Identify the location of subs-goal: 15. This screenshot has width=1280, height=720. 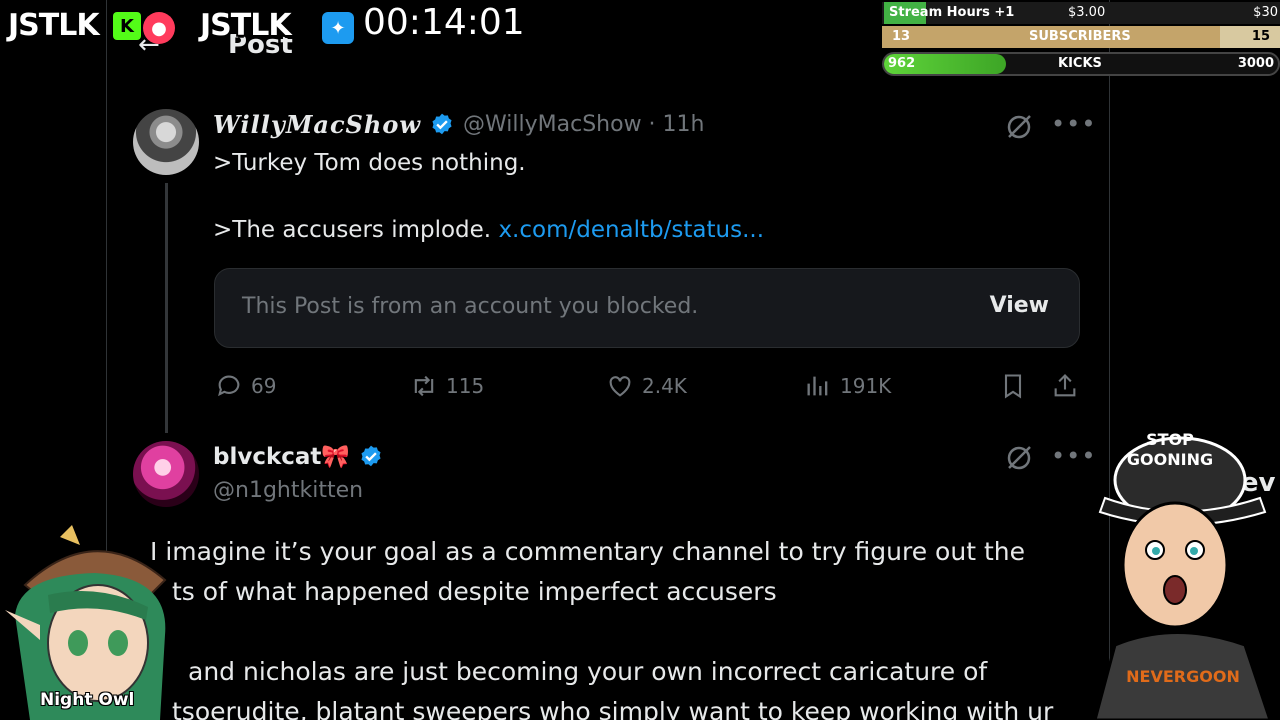
(1260, 36).